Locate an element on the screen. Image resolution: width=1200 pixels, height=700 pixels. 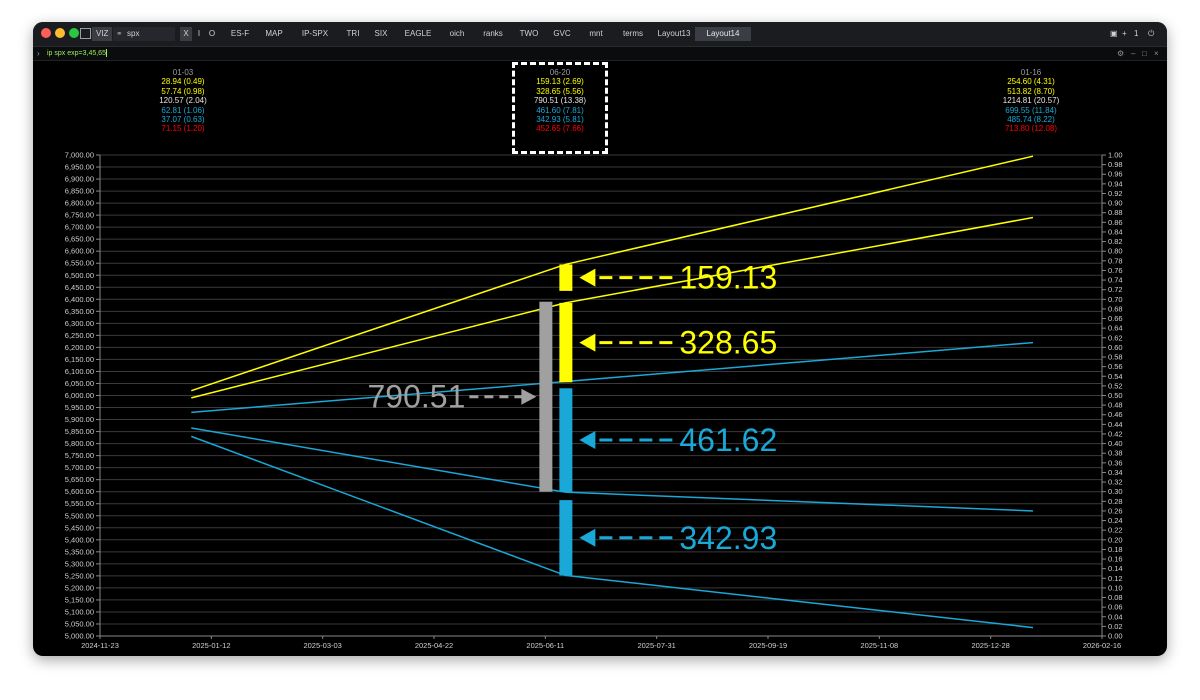
left-axis-label: 5,250.00 is located at coordinates (79, 575).